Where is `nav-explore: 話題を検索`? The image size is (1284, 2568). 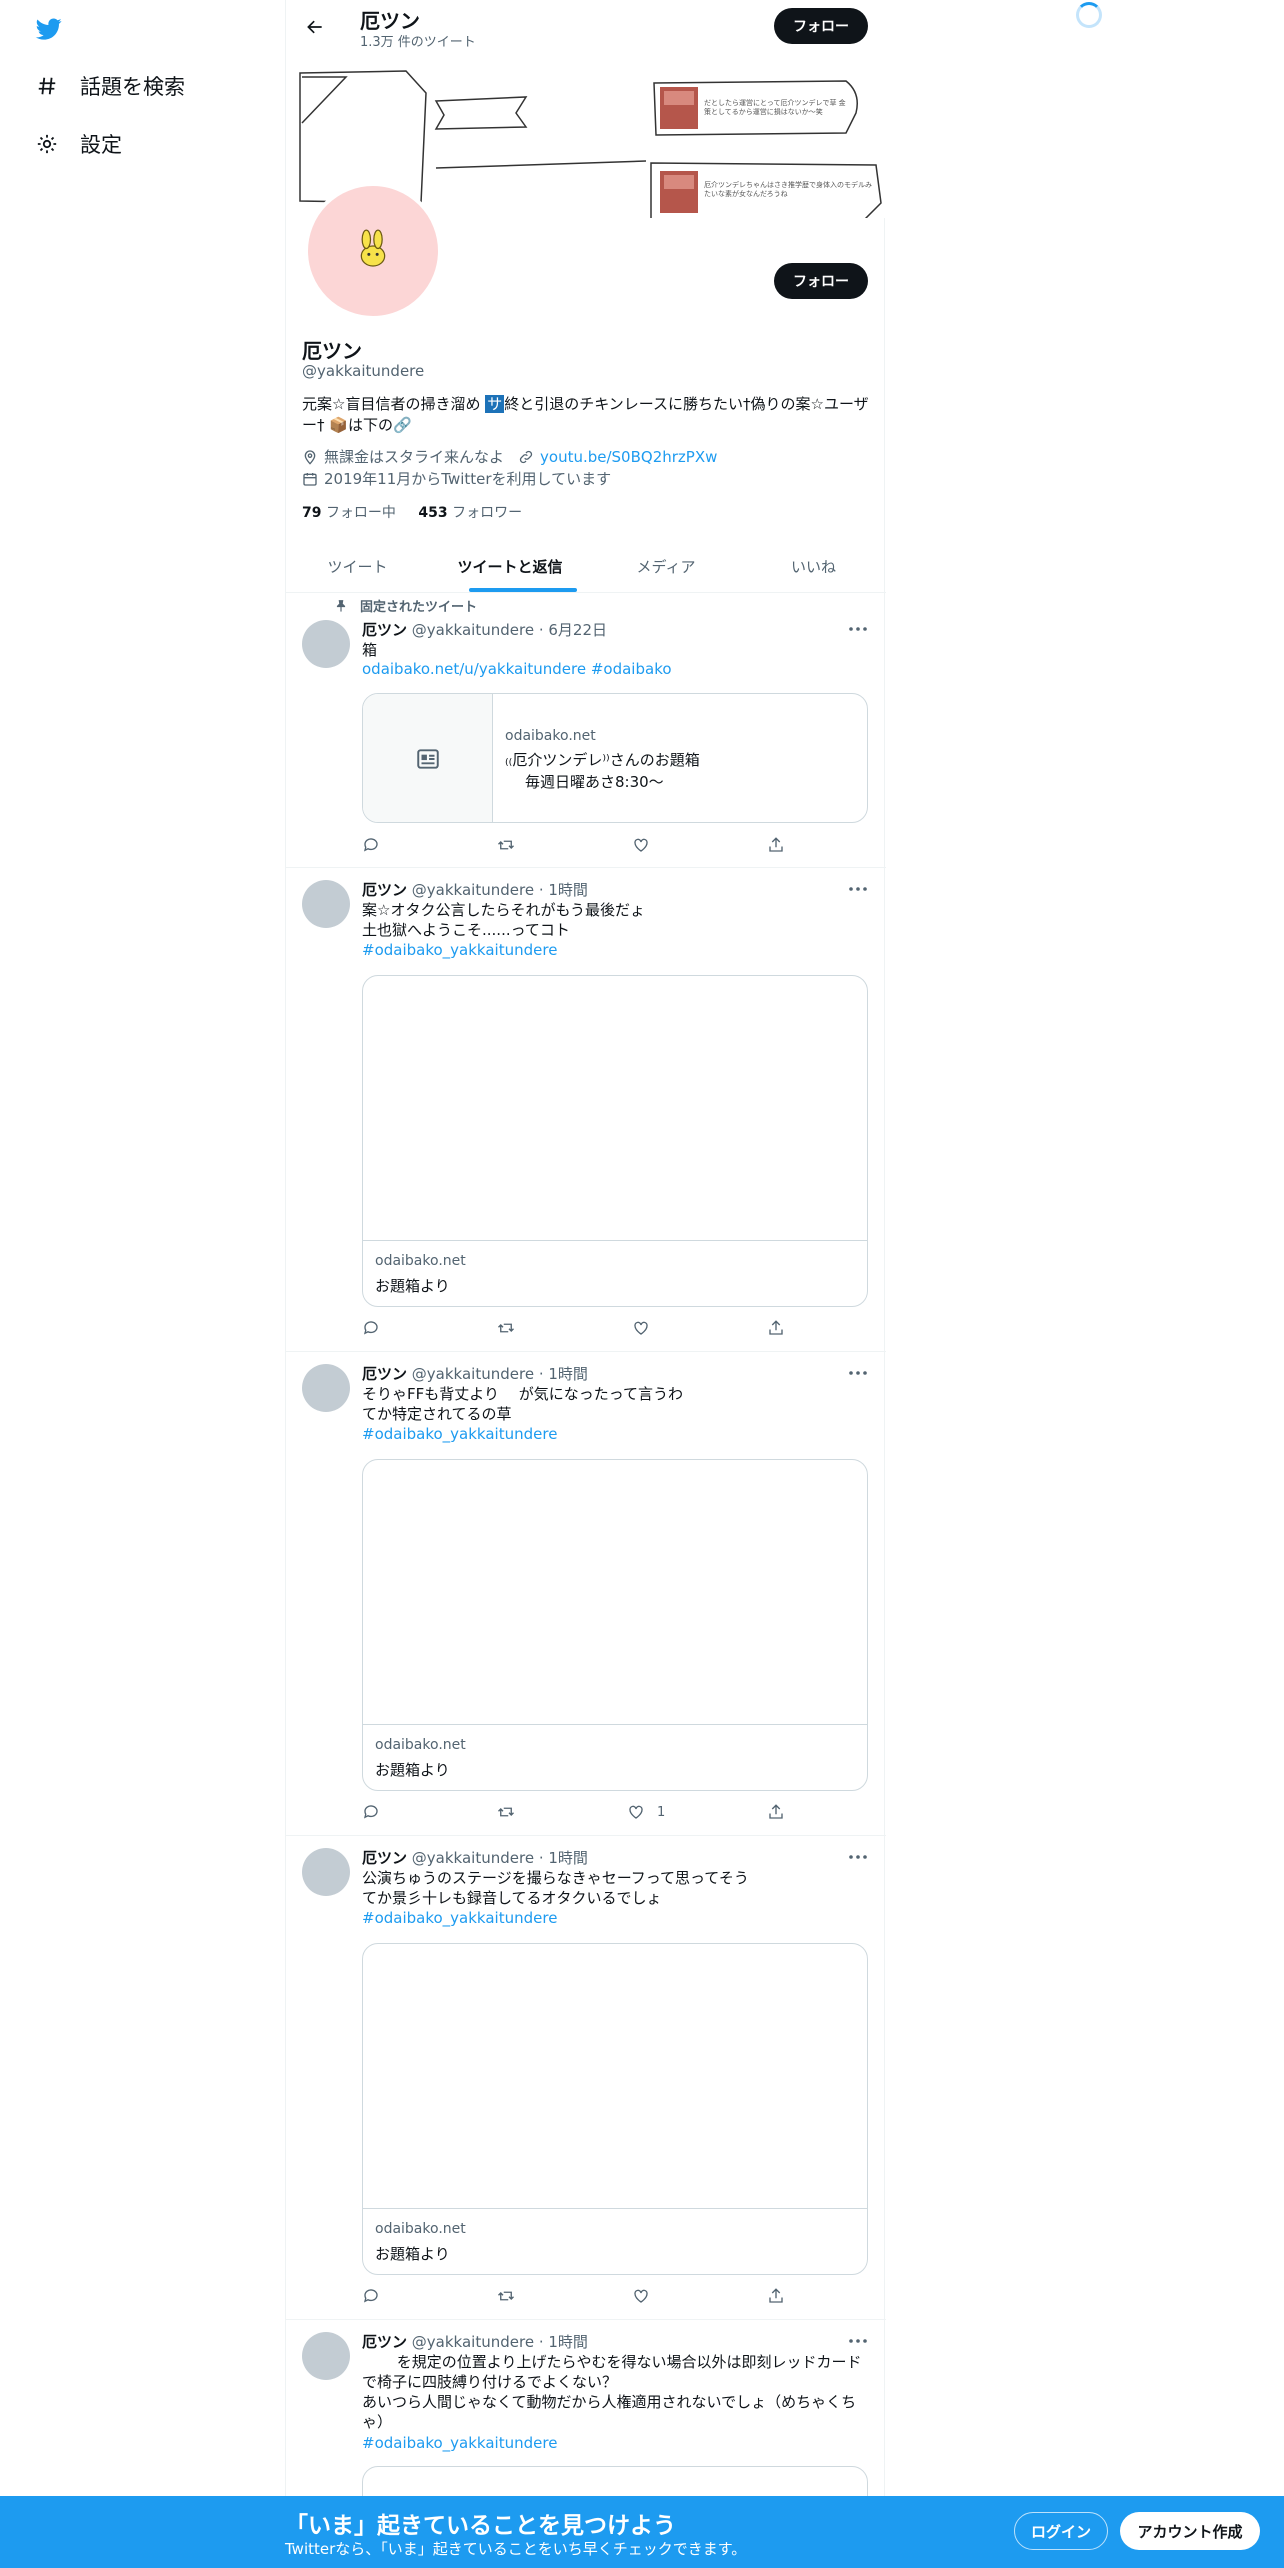 nav-explore: 話題を検索 is located at coordinates (109, 86).